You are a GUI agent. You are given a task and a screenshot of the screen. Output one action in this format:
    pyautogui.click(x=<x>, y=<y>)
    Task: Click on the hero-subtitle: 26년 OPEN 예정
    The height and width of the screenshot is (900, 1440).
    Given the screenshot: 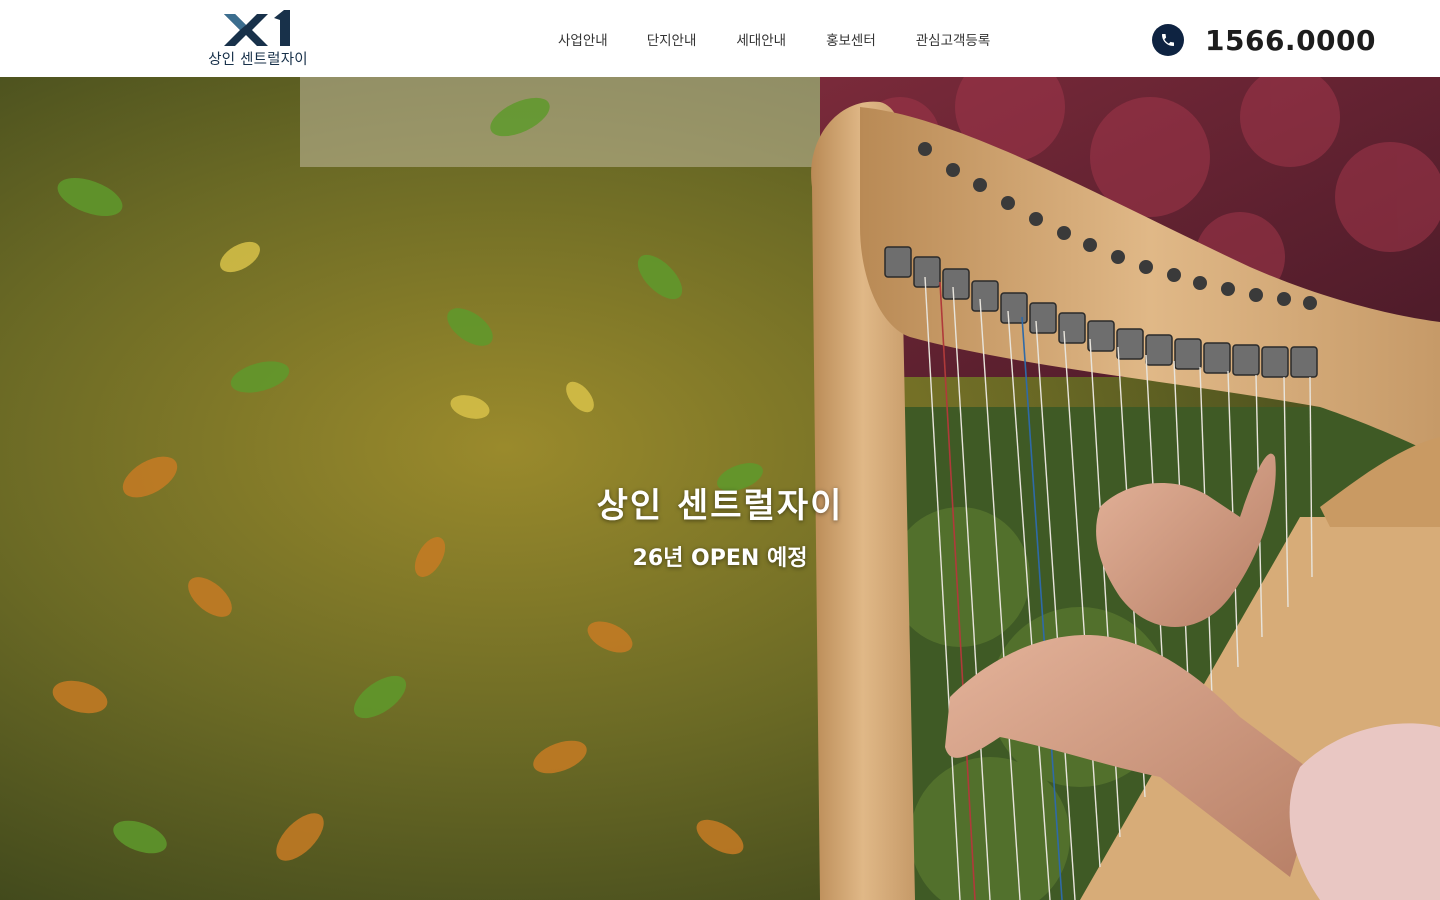 What is the action you would take?
    pyautogui.click(x=720, y=558)
    